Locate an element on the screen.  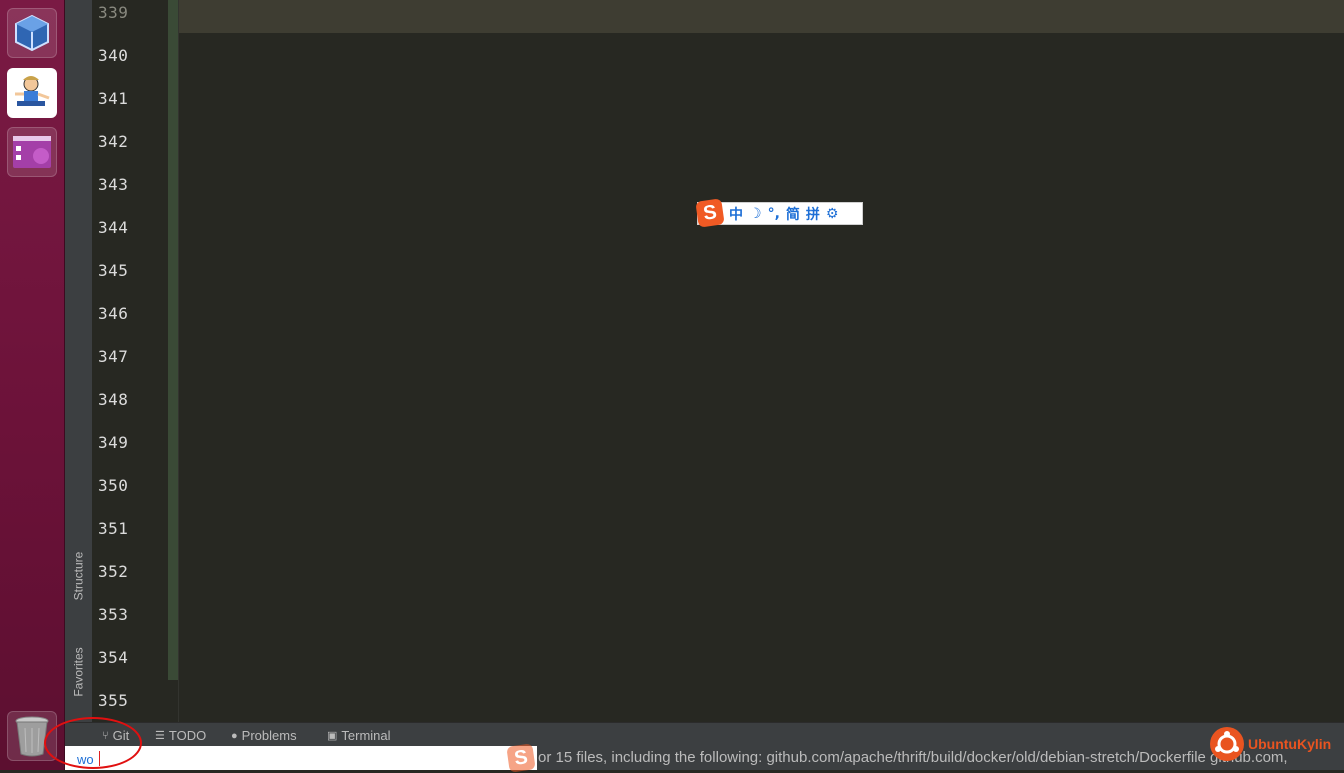
tab-todo: ☰ TODO is located at coordinates (180, 735).